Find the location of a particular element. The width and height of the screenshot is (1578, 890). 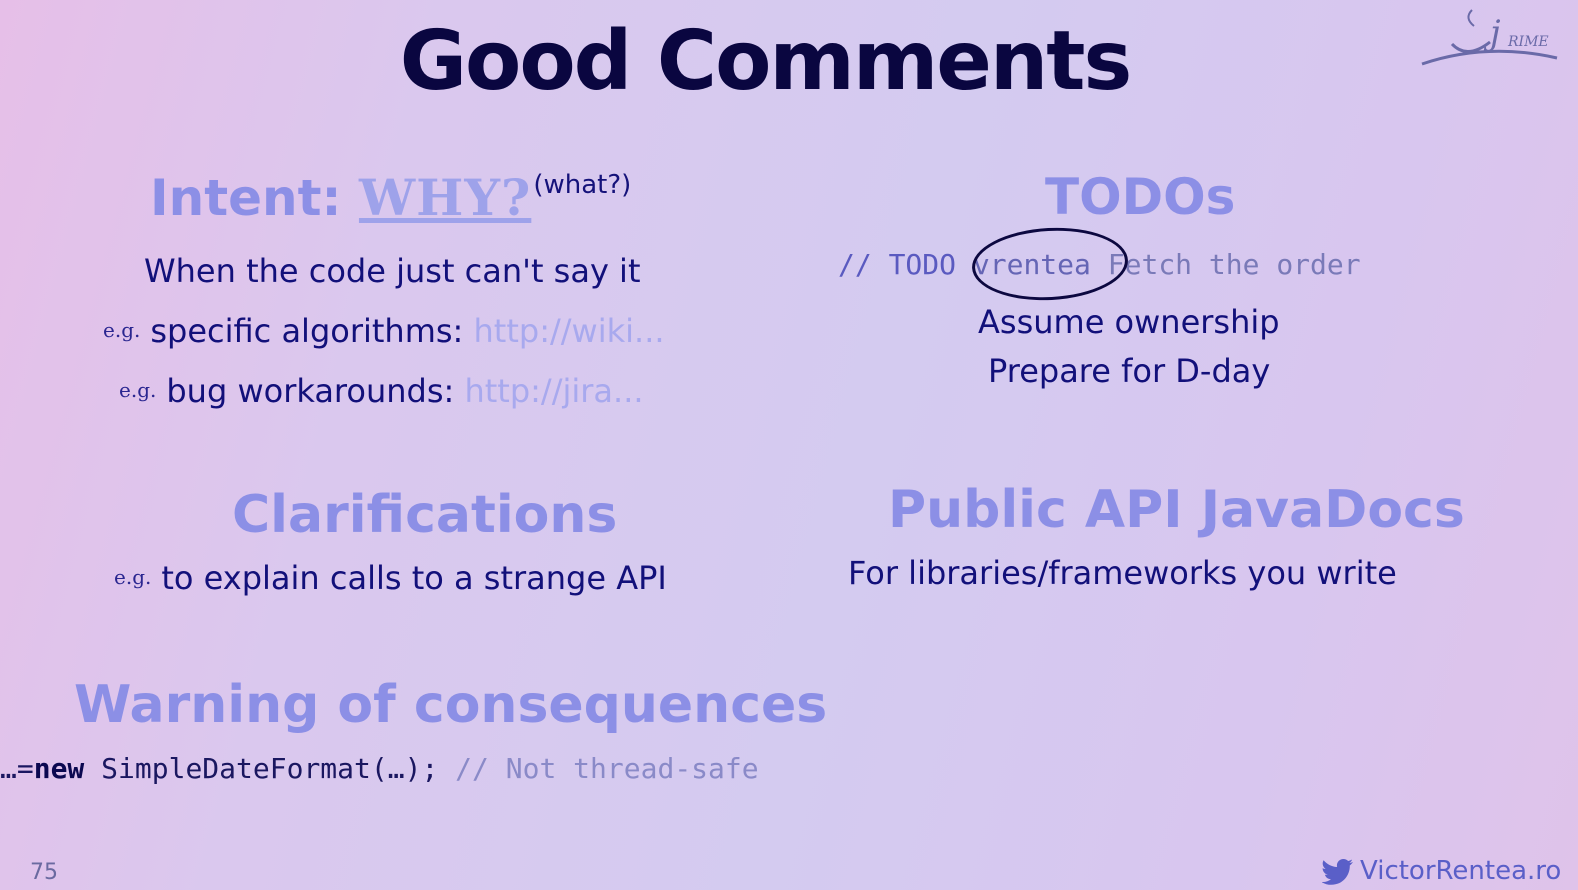

slide-title: Good Comments is located at coordinates (766, 61).